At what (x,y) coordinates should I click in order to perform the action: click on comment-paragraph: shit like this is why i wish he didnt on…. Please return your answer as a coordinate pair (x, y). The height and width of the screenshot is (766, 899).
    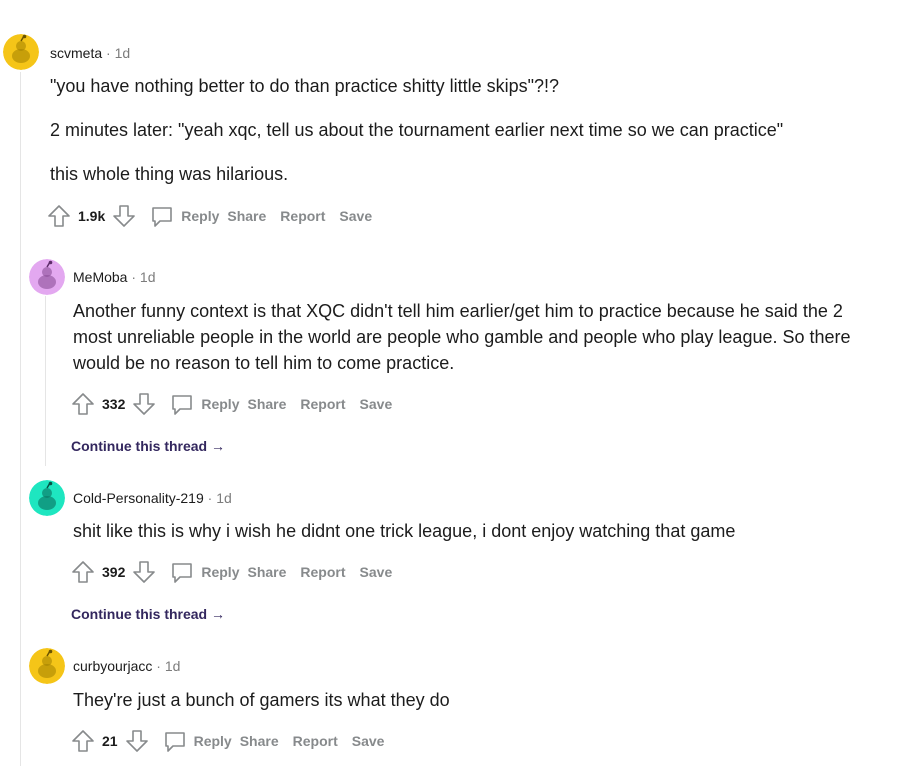
    Looking at the image, I should click on (404, 531).